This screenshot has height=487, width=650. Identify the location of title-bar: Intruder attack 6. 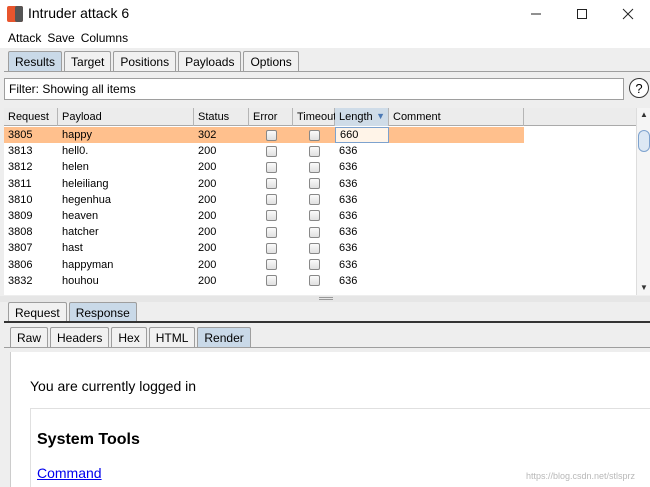
(325, 14).